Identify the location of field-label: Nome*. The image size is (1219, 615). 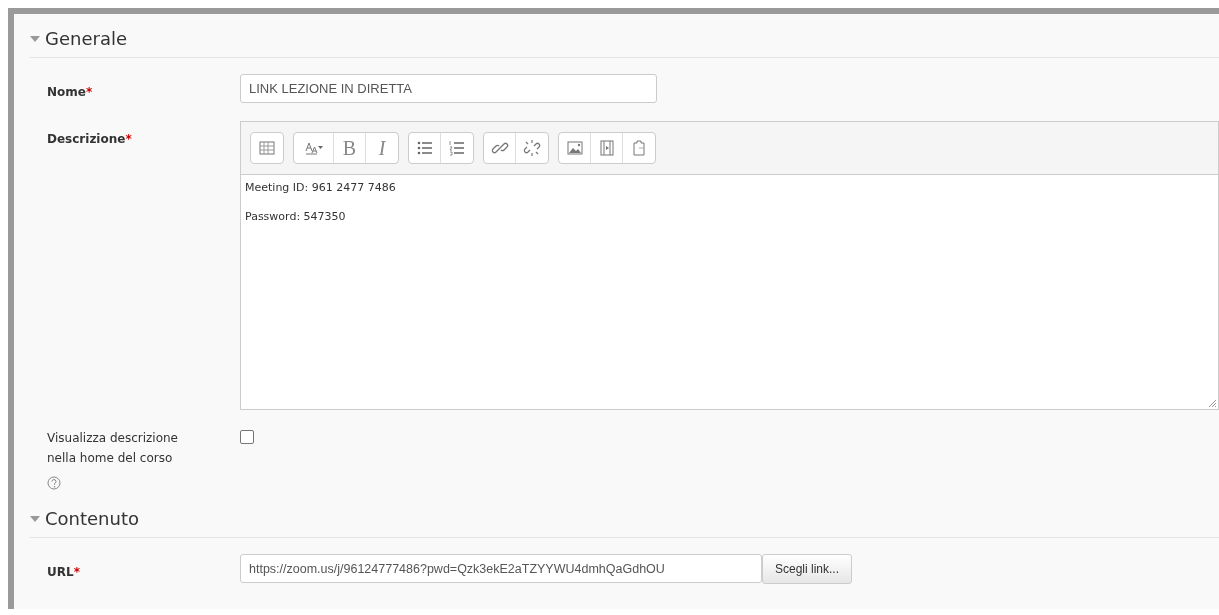
(70, 92).